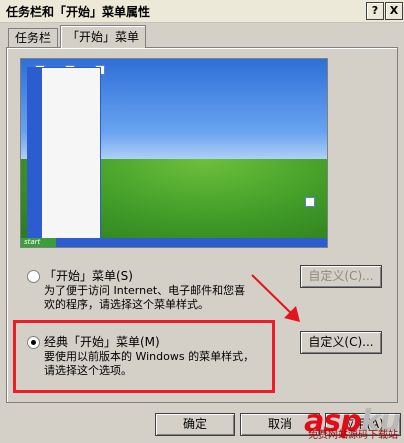  Describe the element at coordinates (103, 36) in the screenshot. I see `tab-start-menu: 「开始」菜单` at that location.